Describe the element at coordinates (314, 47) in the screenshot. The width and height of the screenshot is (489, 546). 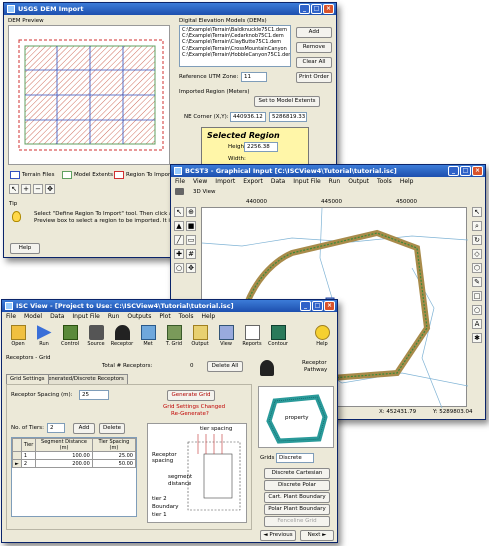
I see `remove-button: Remove` at that location.